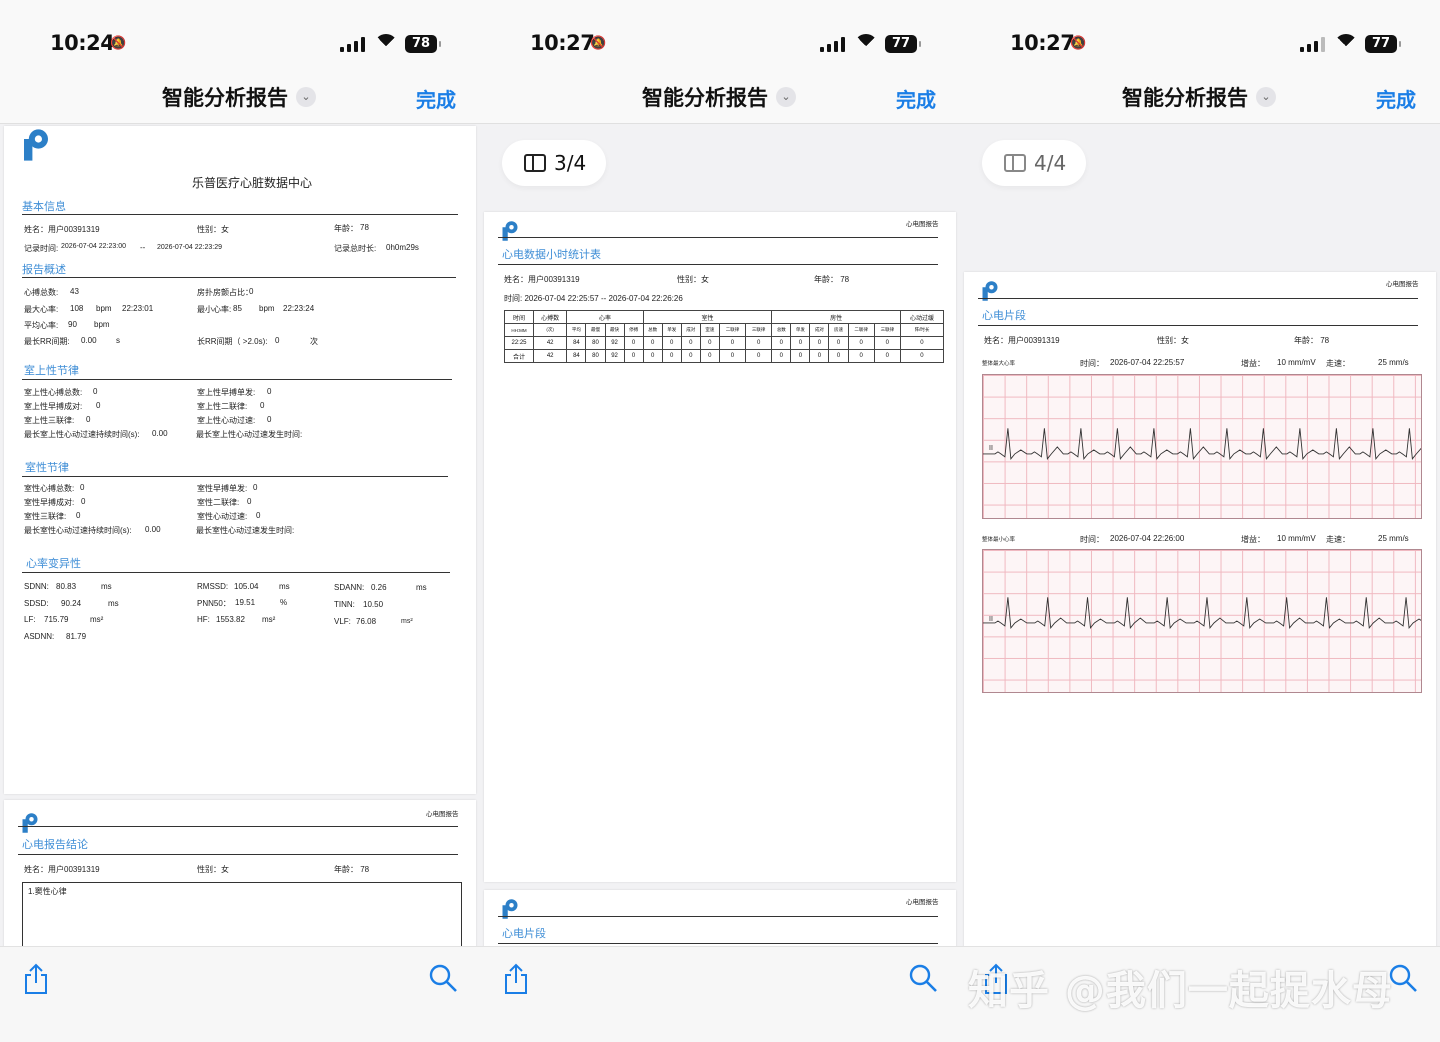  I want to click on status-time: 10:24, so click(82, 43).